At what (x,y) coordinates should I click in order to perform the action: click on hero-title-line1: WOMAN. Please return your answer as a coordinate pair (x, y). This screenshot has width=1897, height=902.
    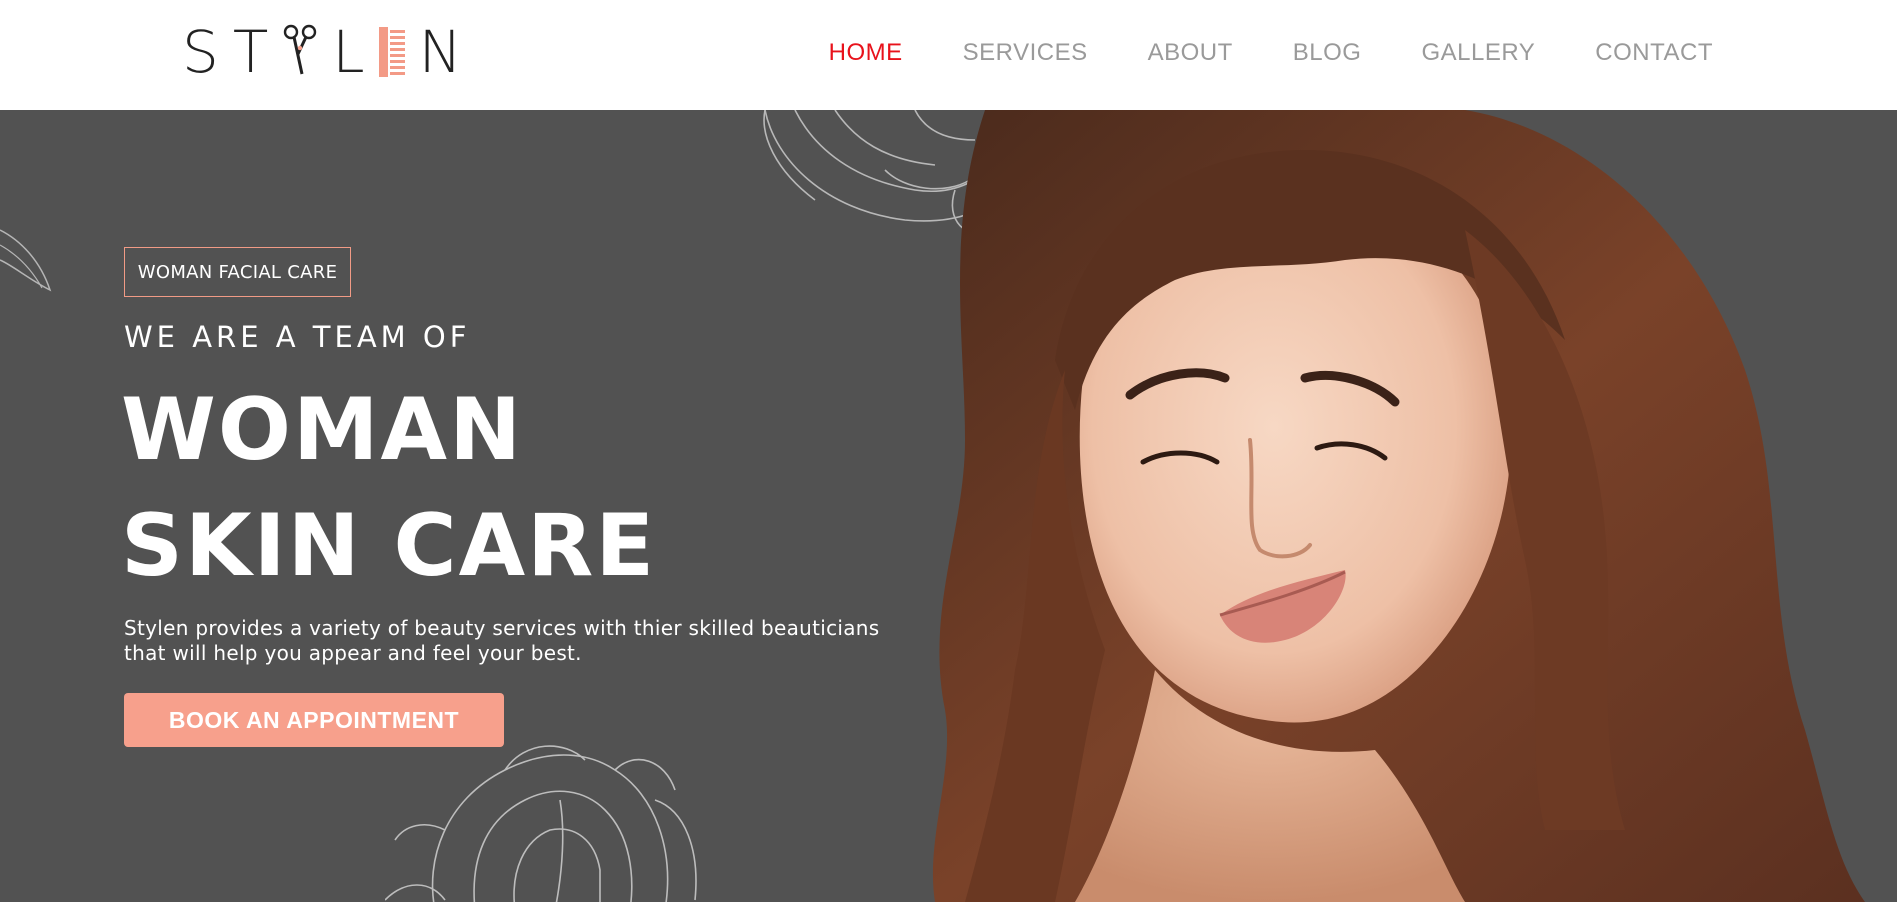
    Looking at the image, I should click on (322, 430).